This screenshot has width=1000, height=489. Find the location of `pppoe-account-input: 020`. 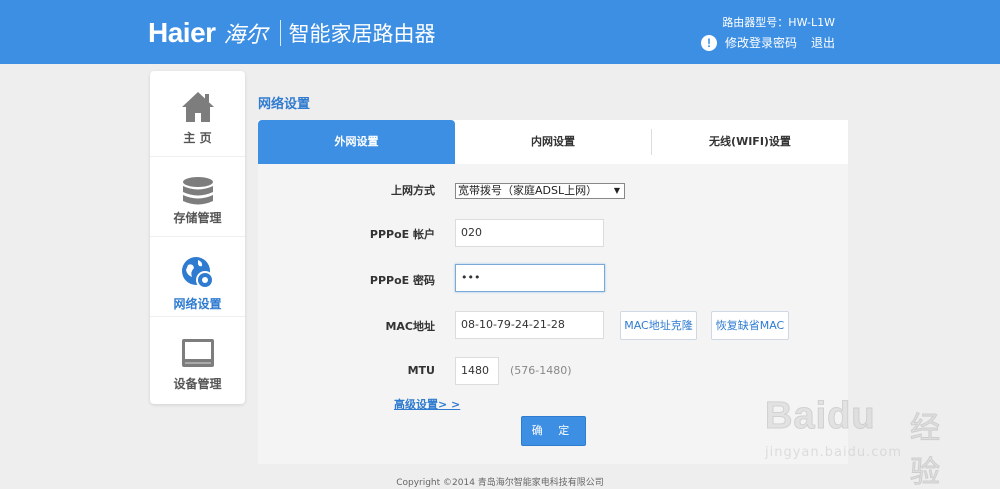

pppoe-account-input: 020 is located at coordinates (529, 233).